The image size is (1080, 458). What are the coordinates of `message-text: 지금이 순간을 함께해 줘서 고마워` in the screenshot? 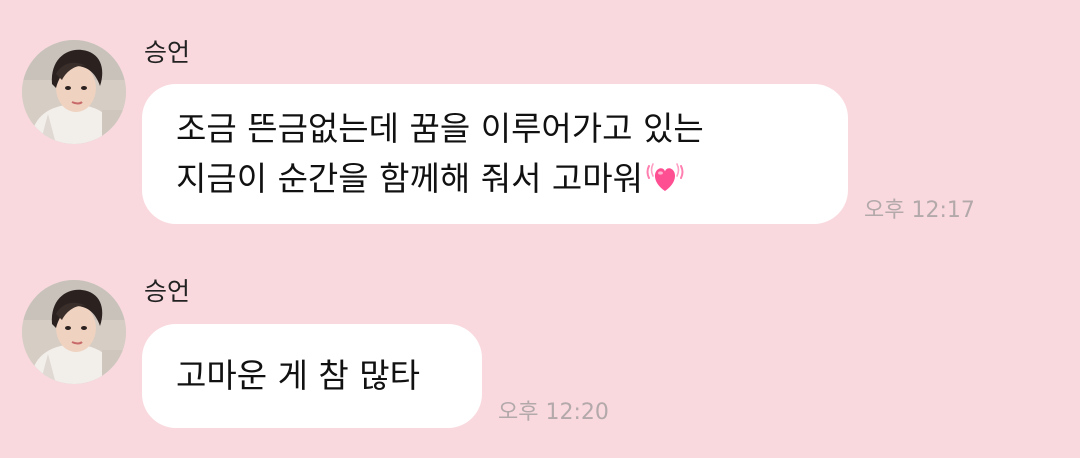 It's located at (409, 178).